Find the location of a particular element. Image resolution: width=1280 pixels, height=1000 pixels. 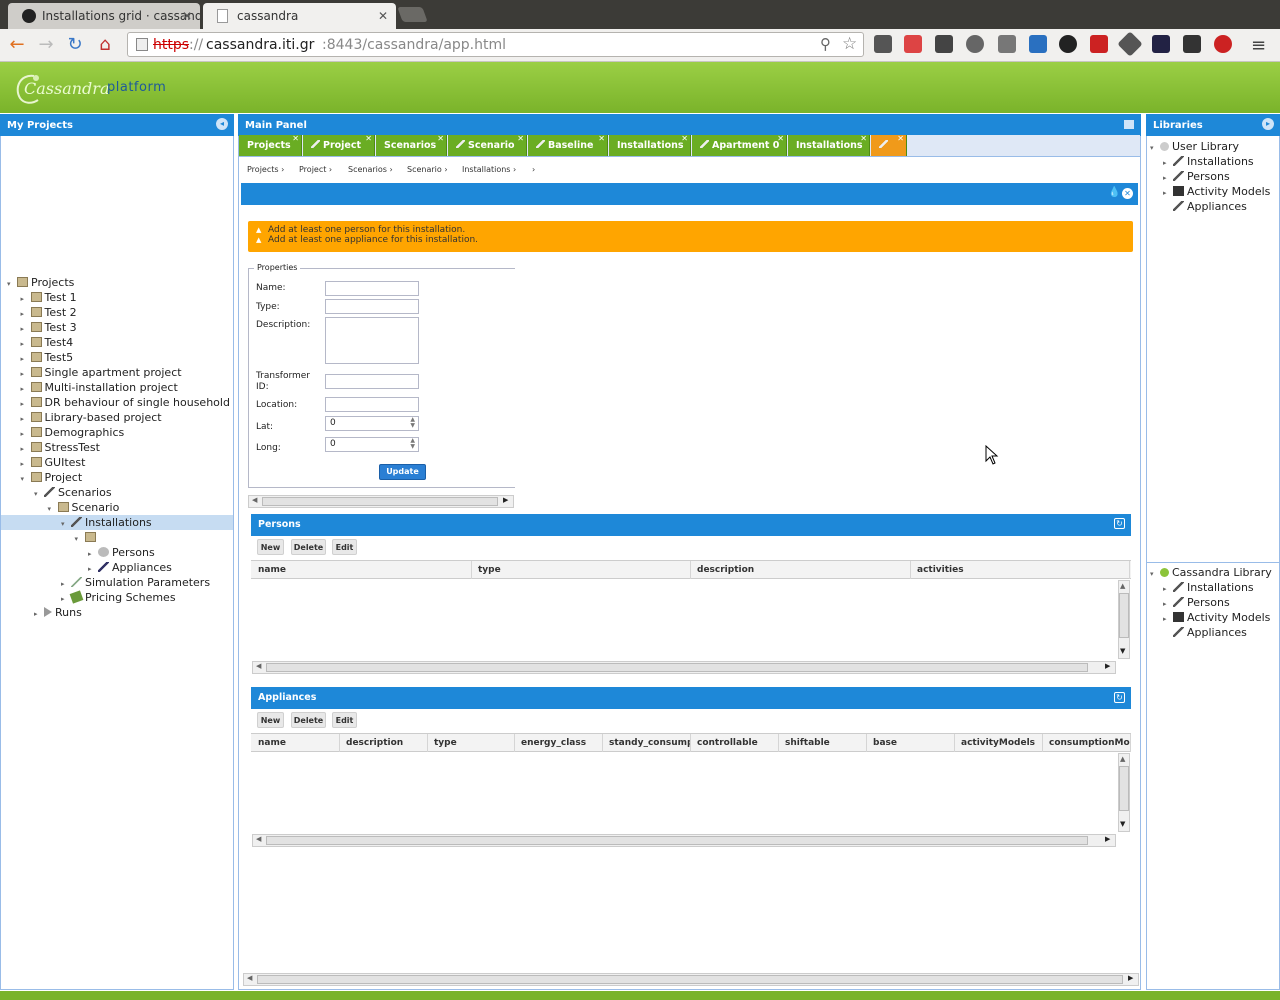

library-root: ▾ User Library is located at coordinates (1194, 146).